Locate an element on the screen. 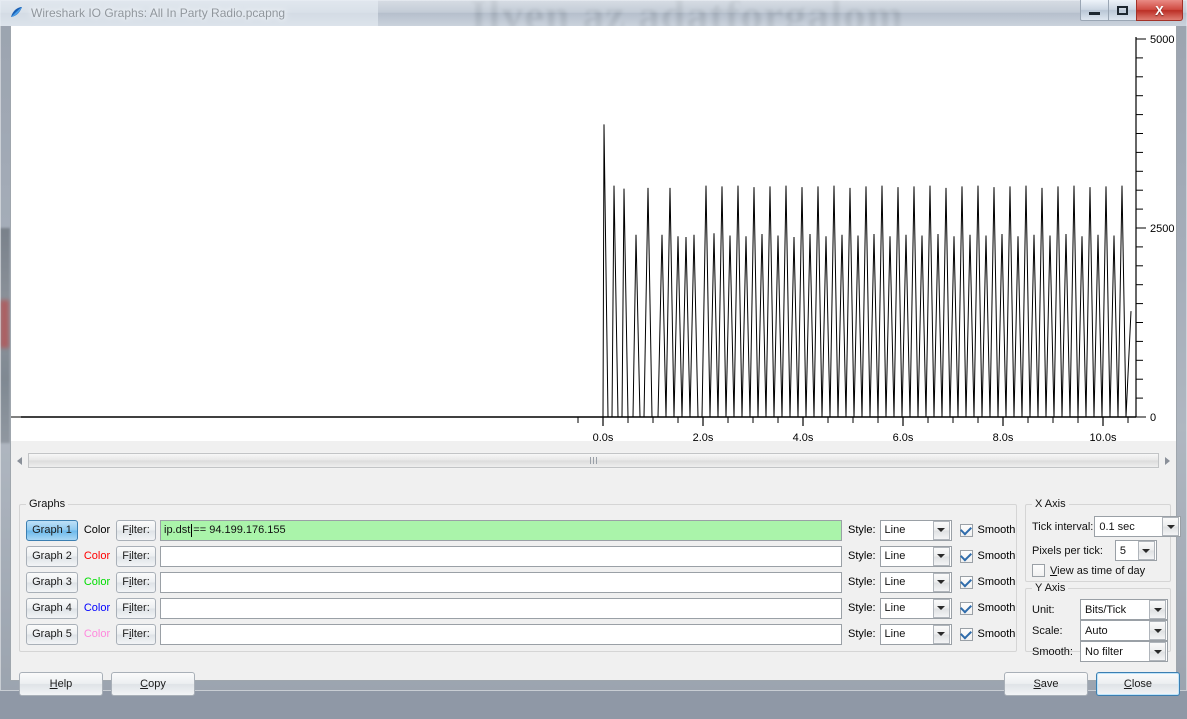  graph-3-style-dropdown-button is located at coordinates (941, 582).